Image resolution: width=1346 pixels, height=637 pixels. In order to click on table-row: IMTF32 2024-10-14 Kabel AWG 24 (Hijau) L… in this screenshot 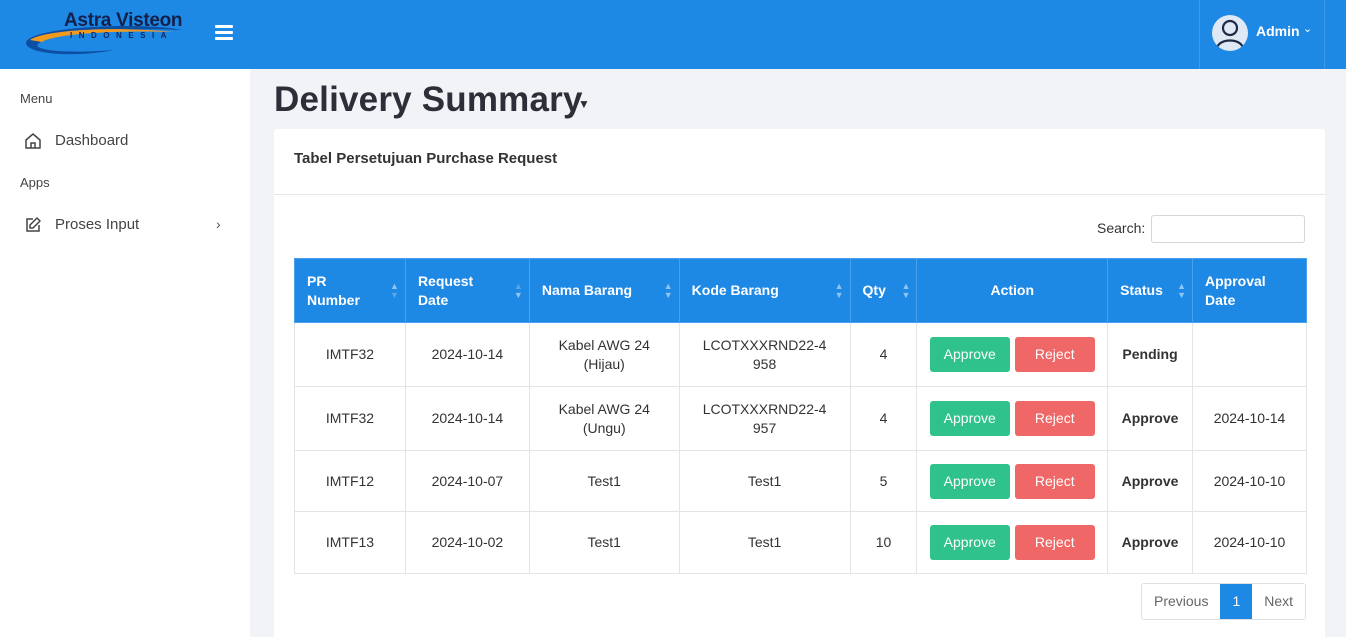, I will do `click(800, 354)`.